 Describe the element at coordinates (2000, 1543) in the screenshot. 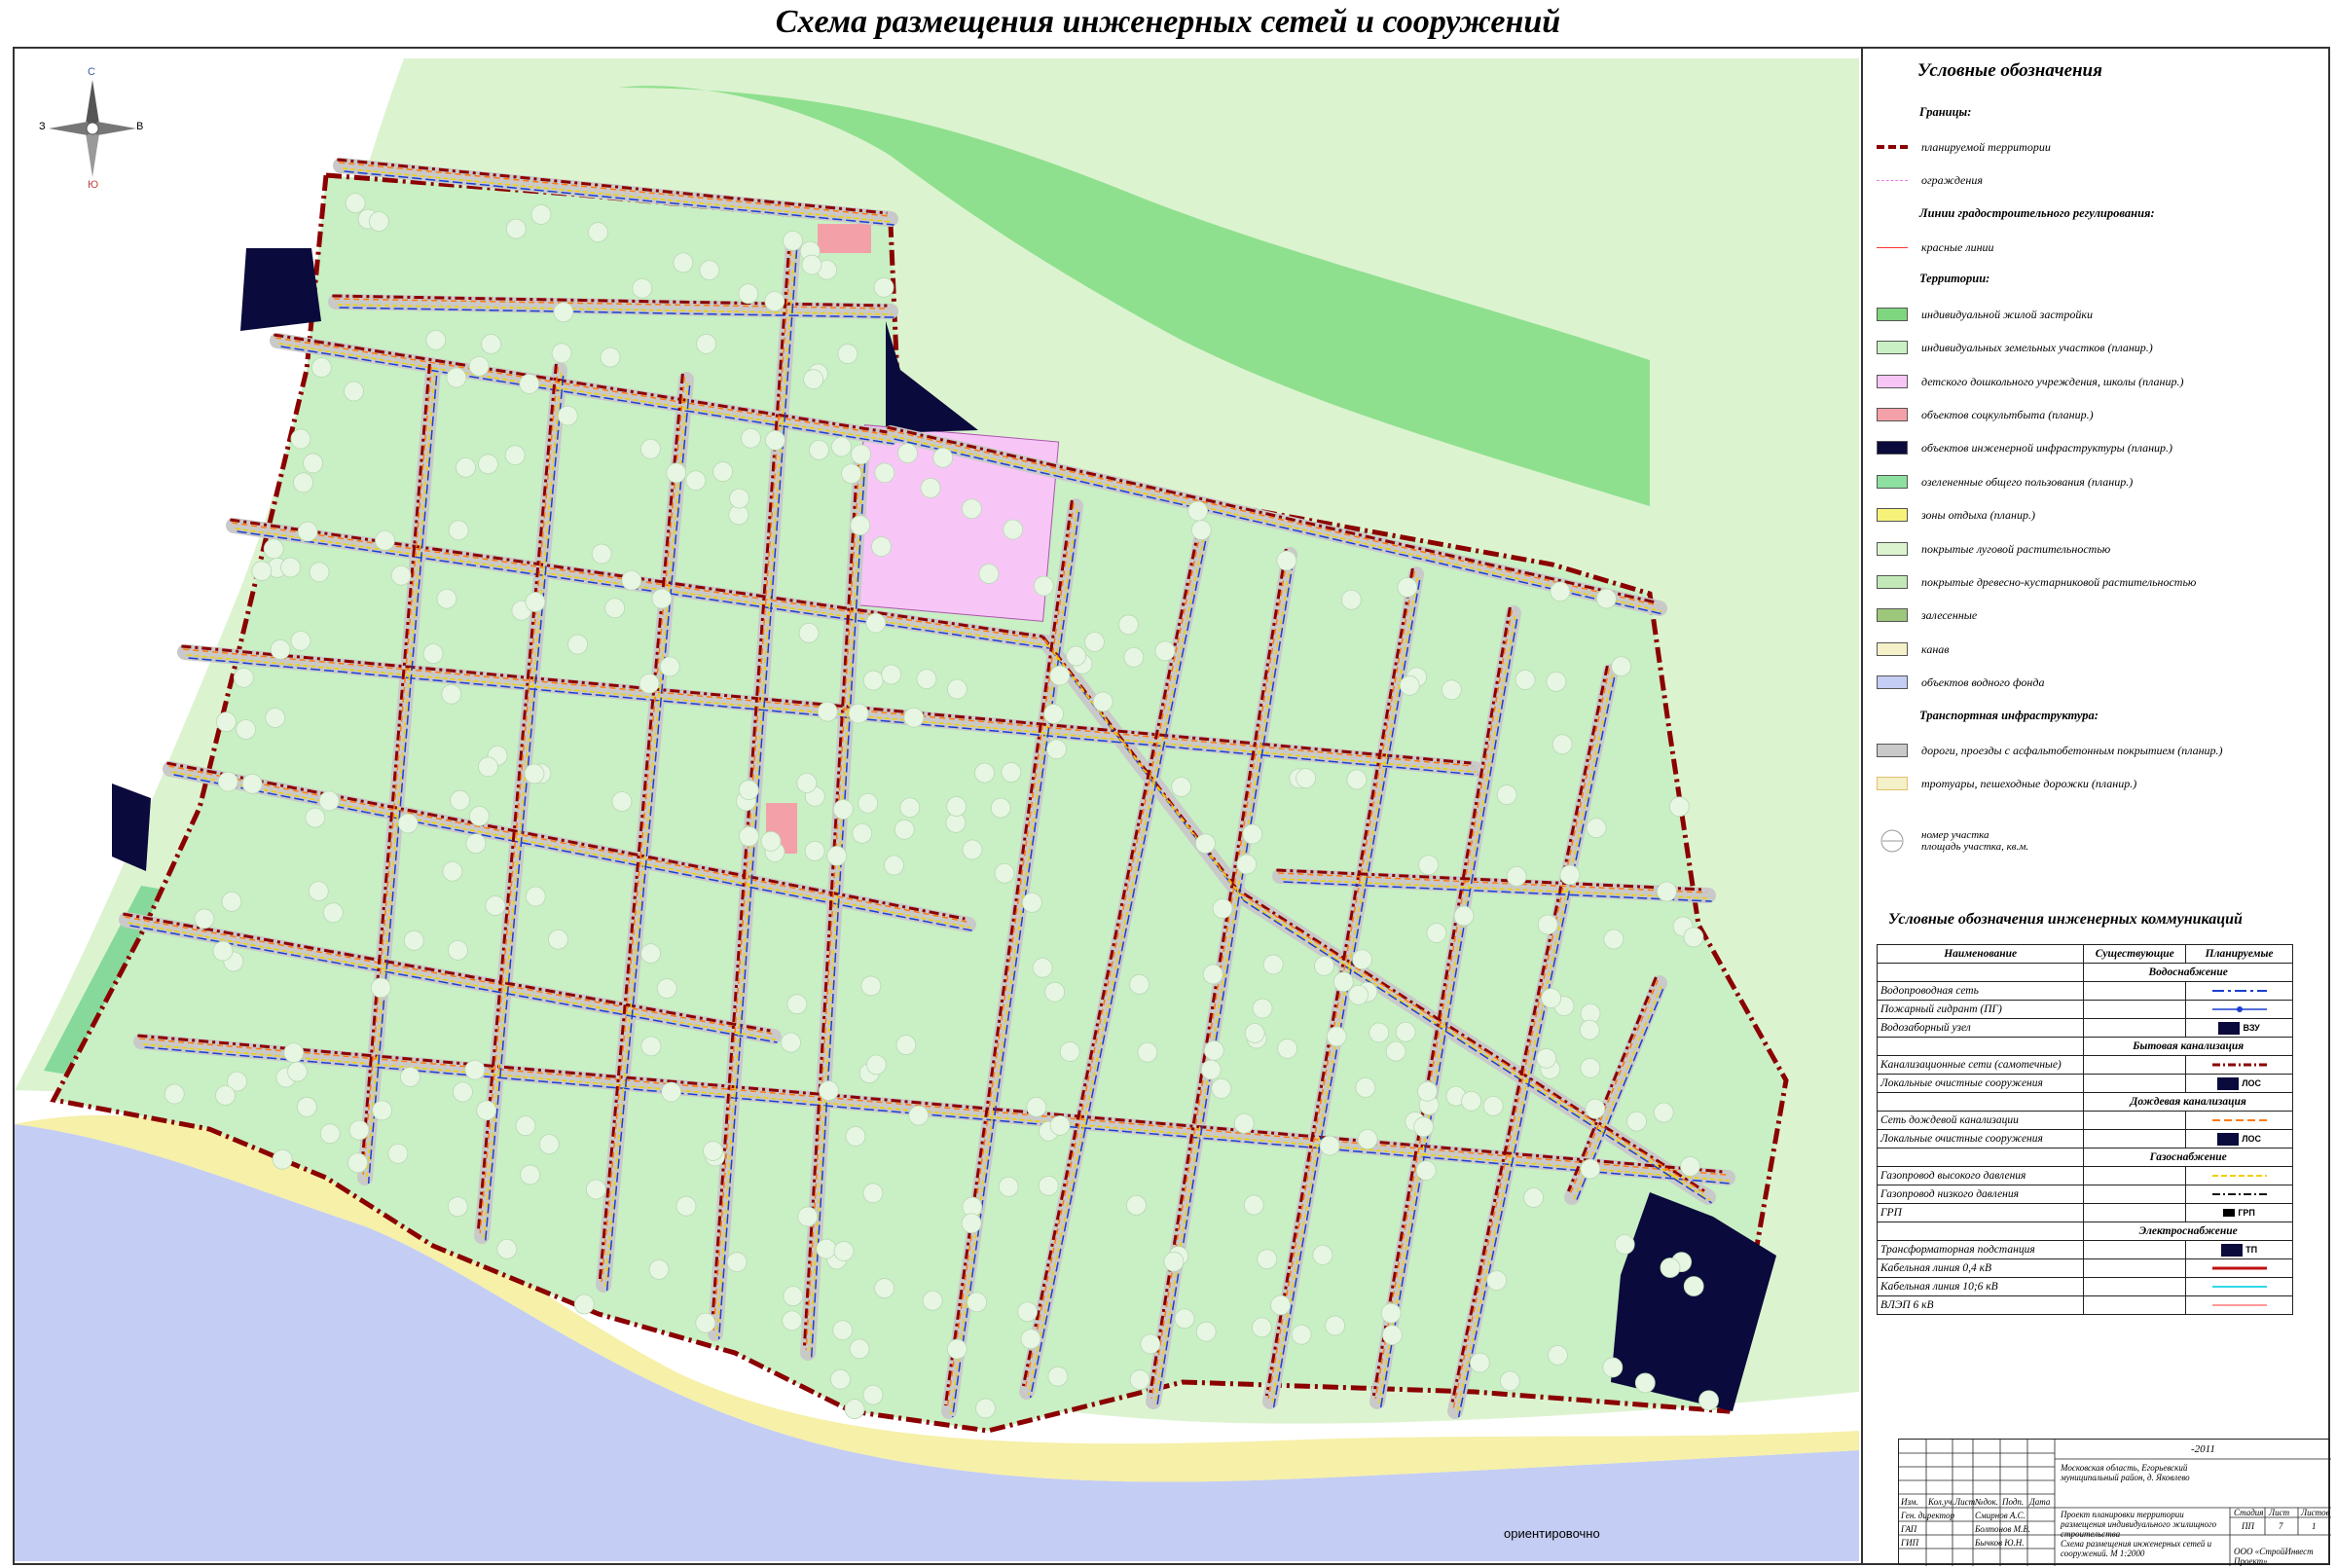

I see `stamp-name-2: Бычков Ю.Н.` at that location.